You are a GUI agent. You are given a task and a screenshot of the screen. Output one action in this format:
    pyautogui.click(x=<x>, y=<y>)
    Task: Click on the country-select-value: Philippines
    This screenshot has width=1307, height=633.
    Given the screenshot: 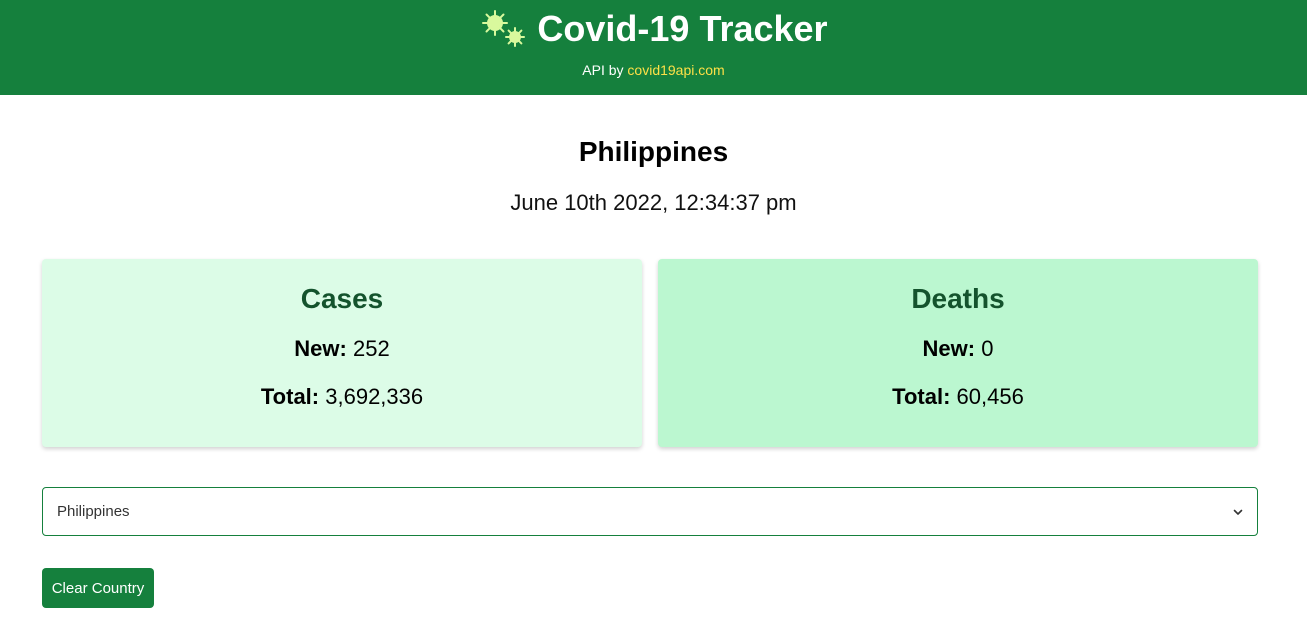 What is the action you would take?
    pyautogui.click(x=93, y=511)
    